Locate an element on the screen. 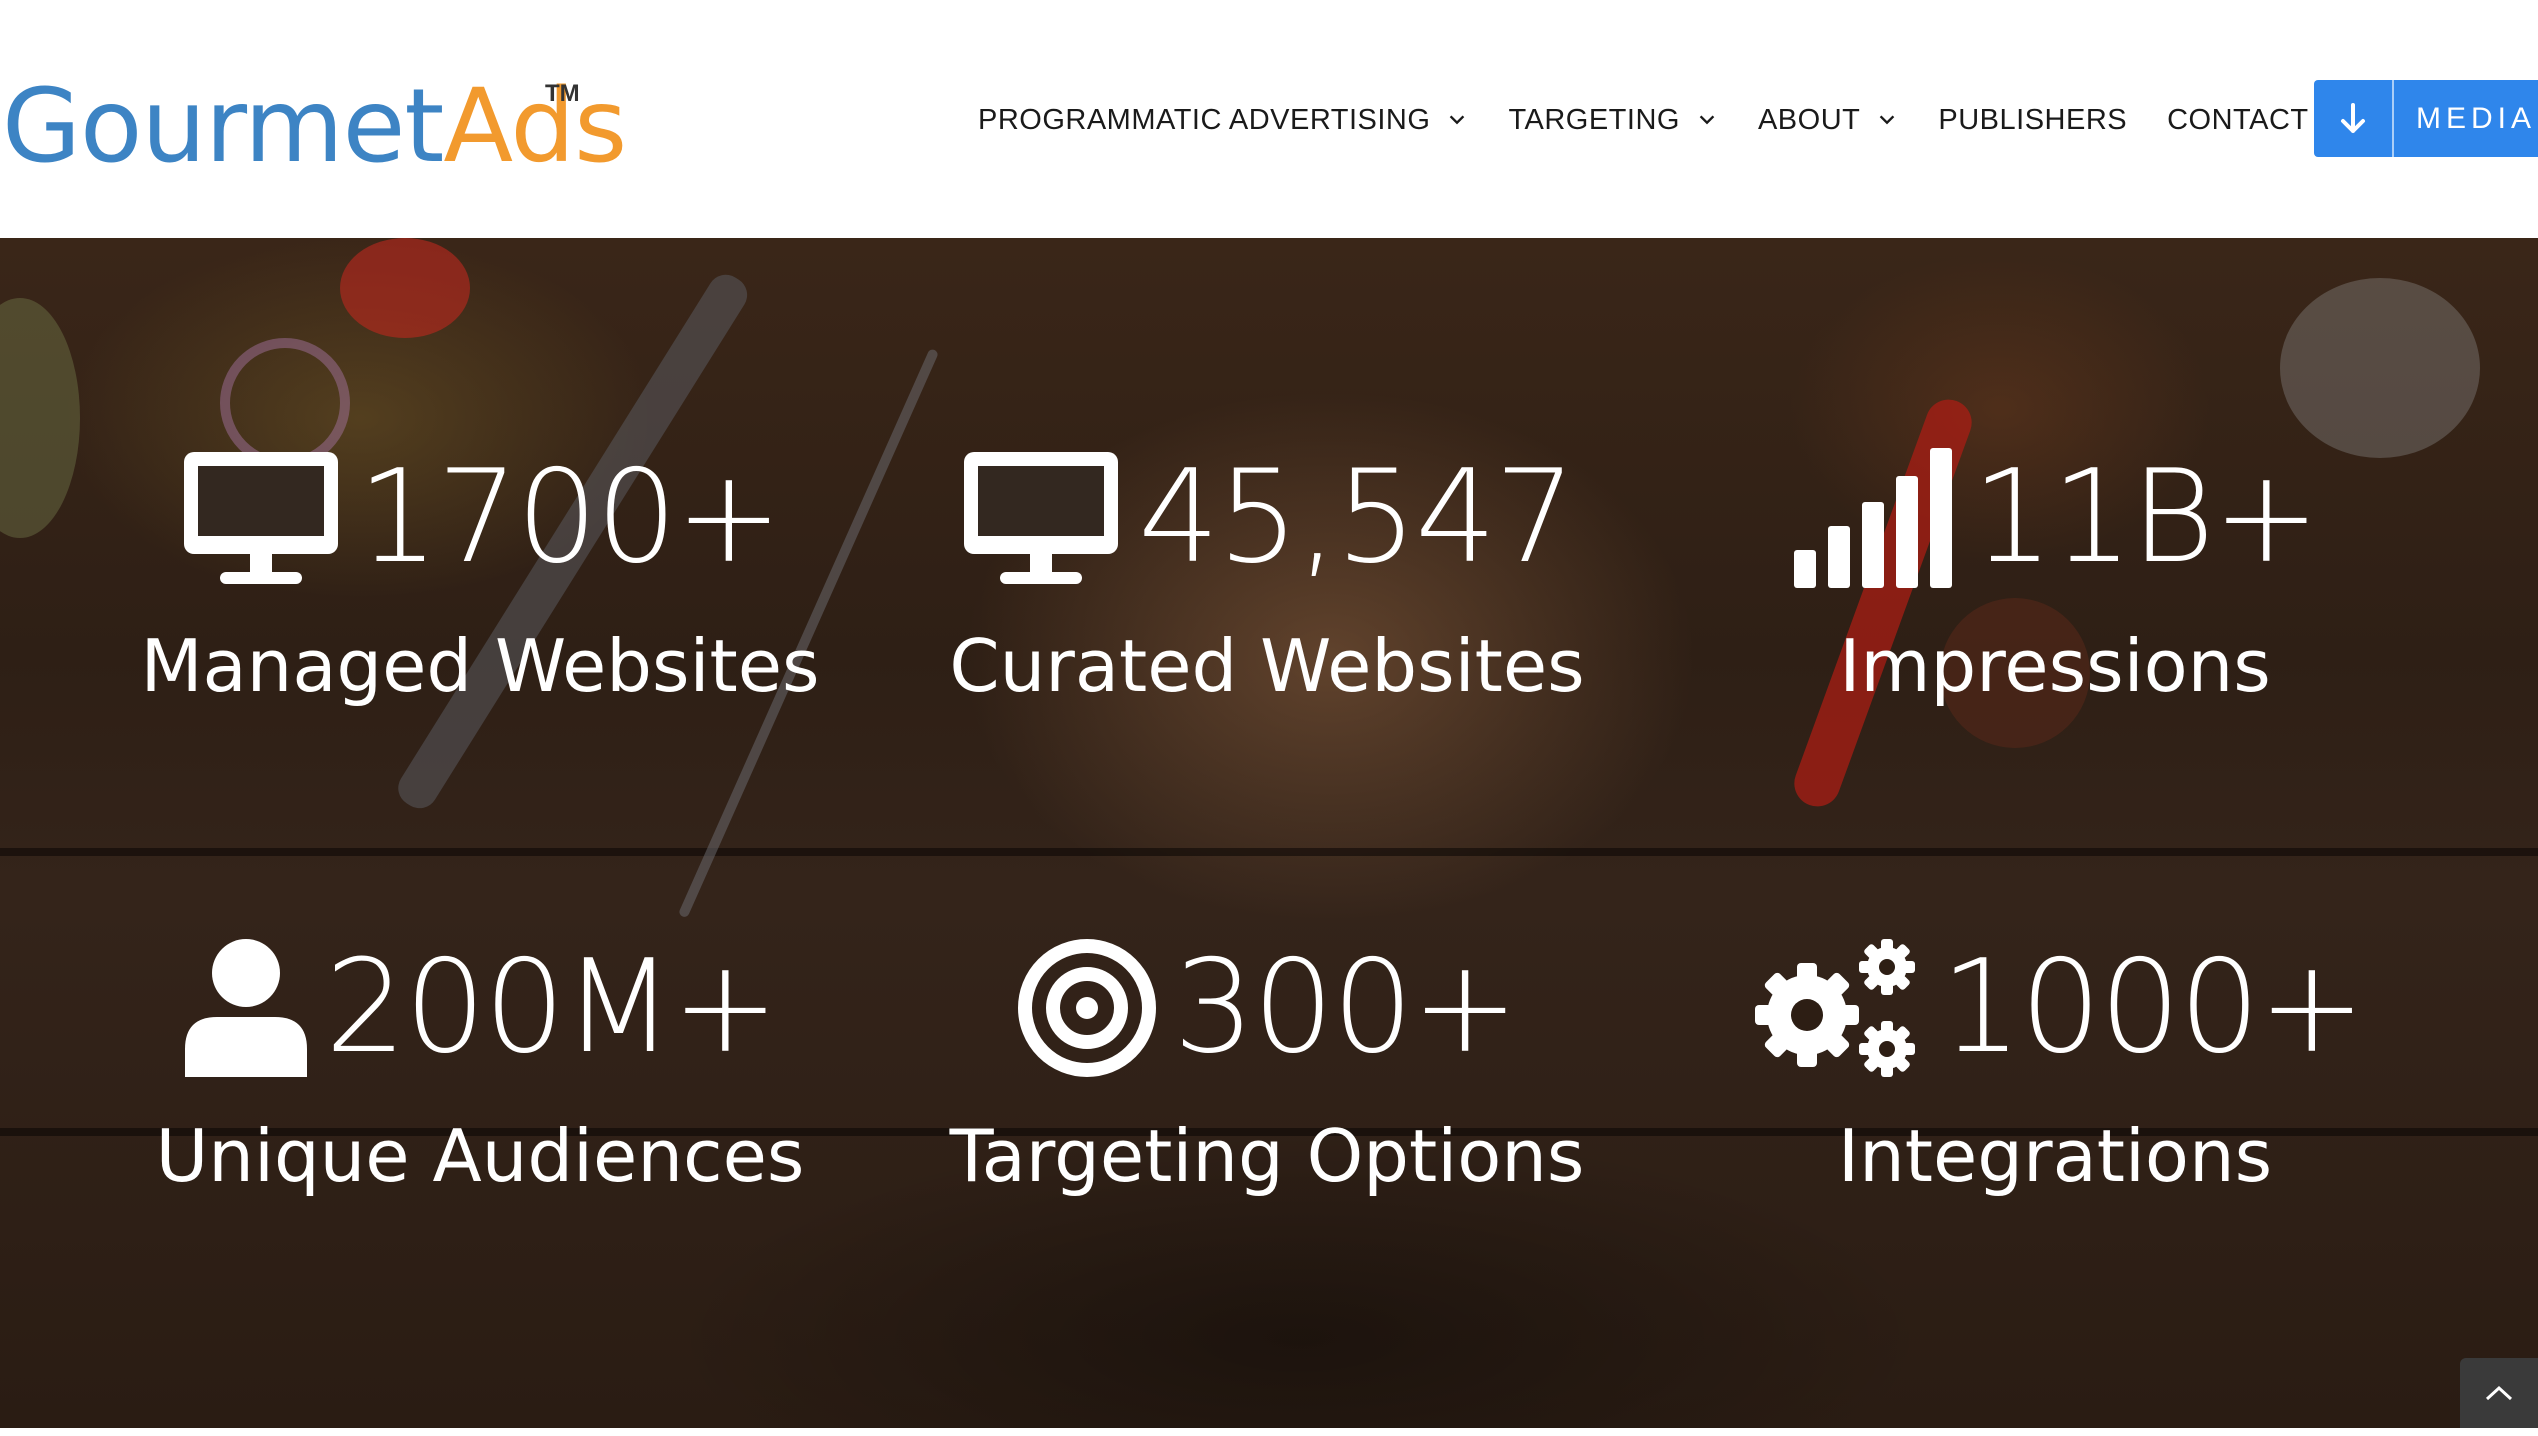 This screenshot has height=1436, width=2538. nav-label: CONTACT is located at coordinates (2238, 119).